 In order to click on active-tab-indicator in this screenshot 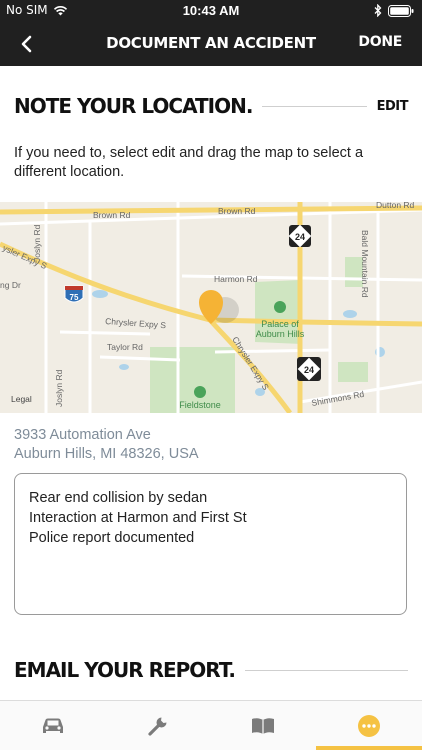, I will do `click(369, 748)`.